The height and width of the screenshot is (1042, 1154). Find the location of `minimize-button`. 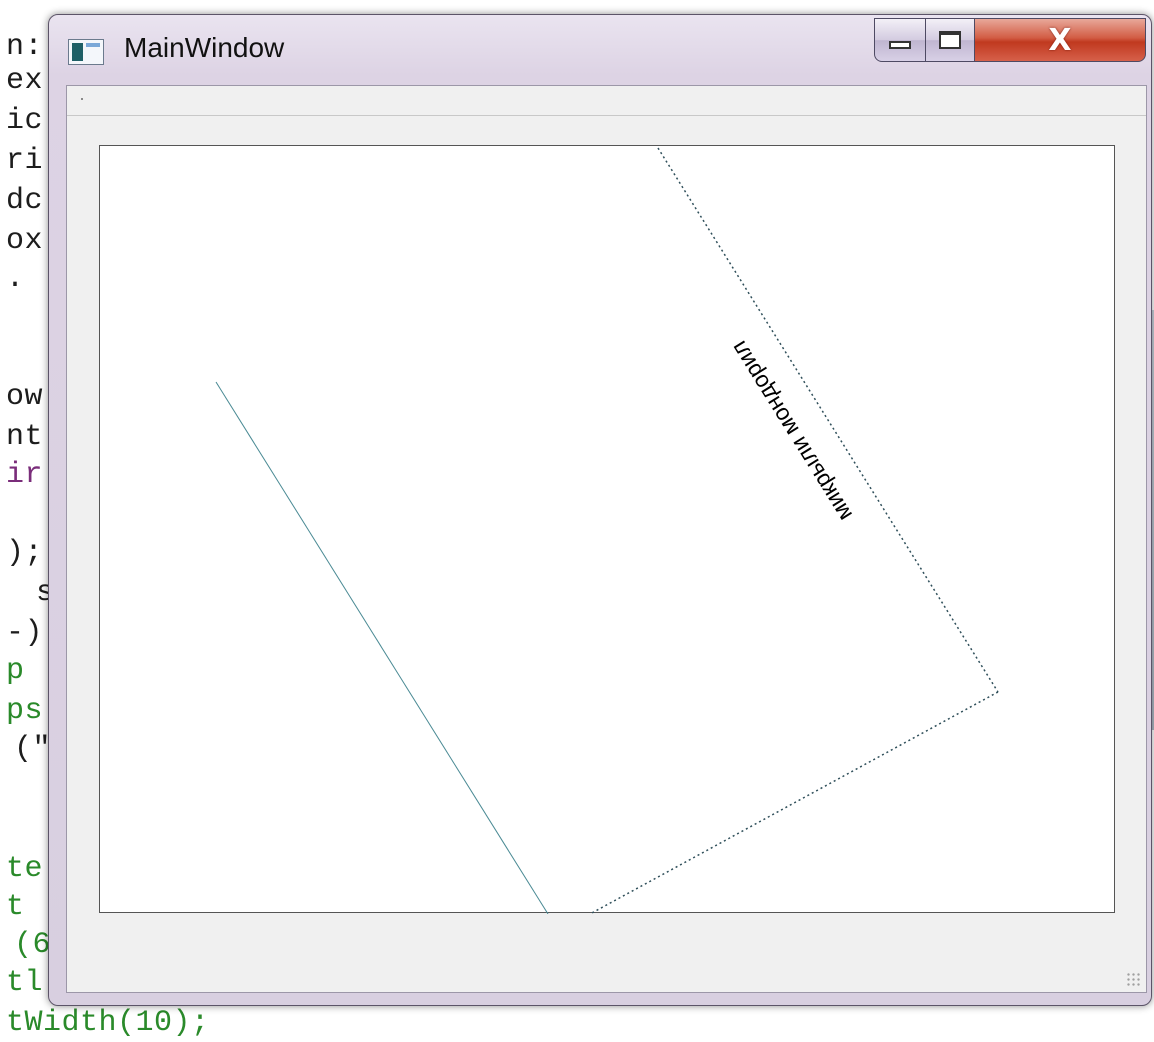

minimize-button is located at coordinates (900, 40).